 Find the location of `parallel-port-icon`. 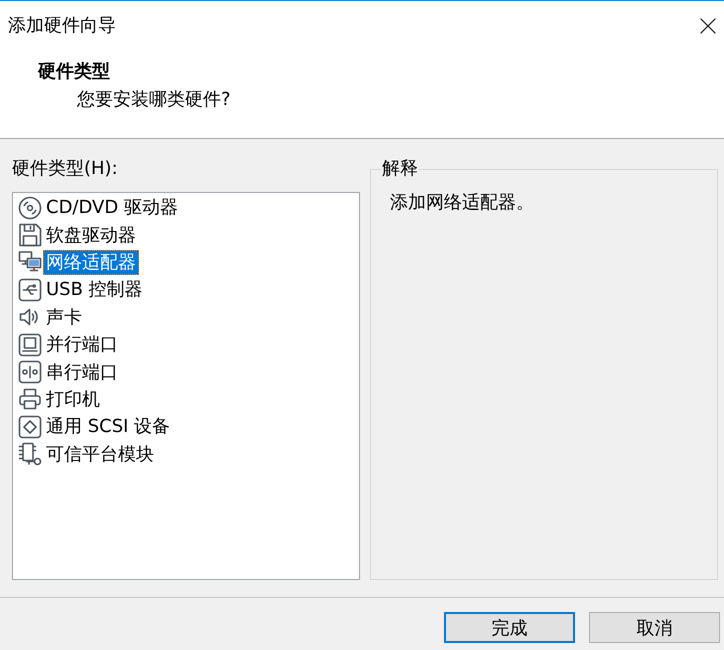

parallel-port-icon is located at coordinates (30, 344).